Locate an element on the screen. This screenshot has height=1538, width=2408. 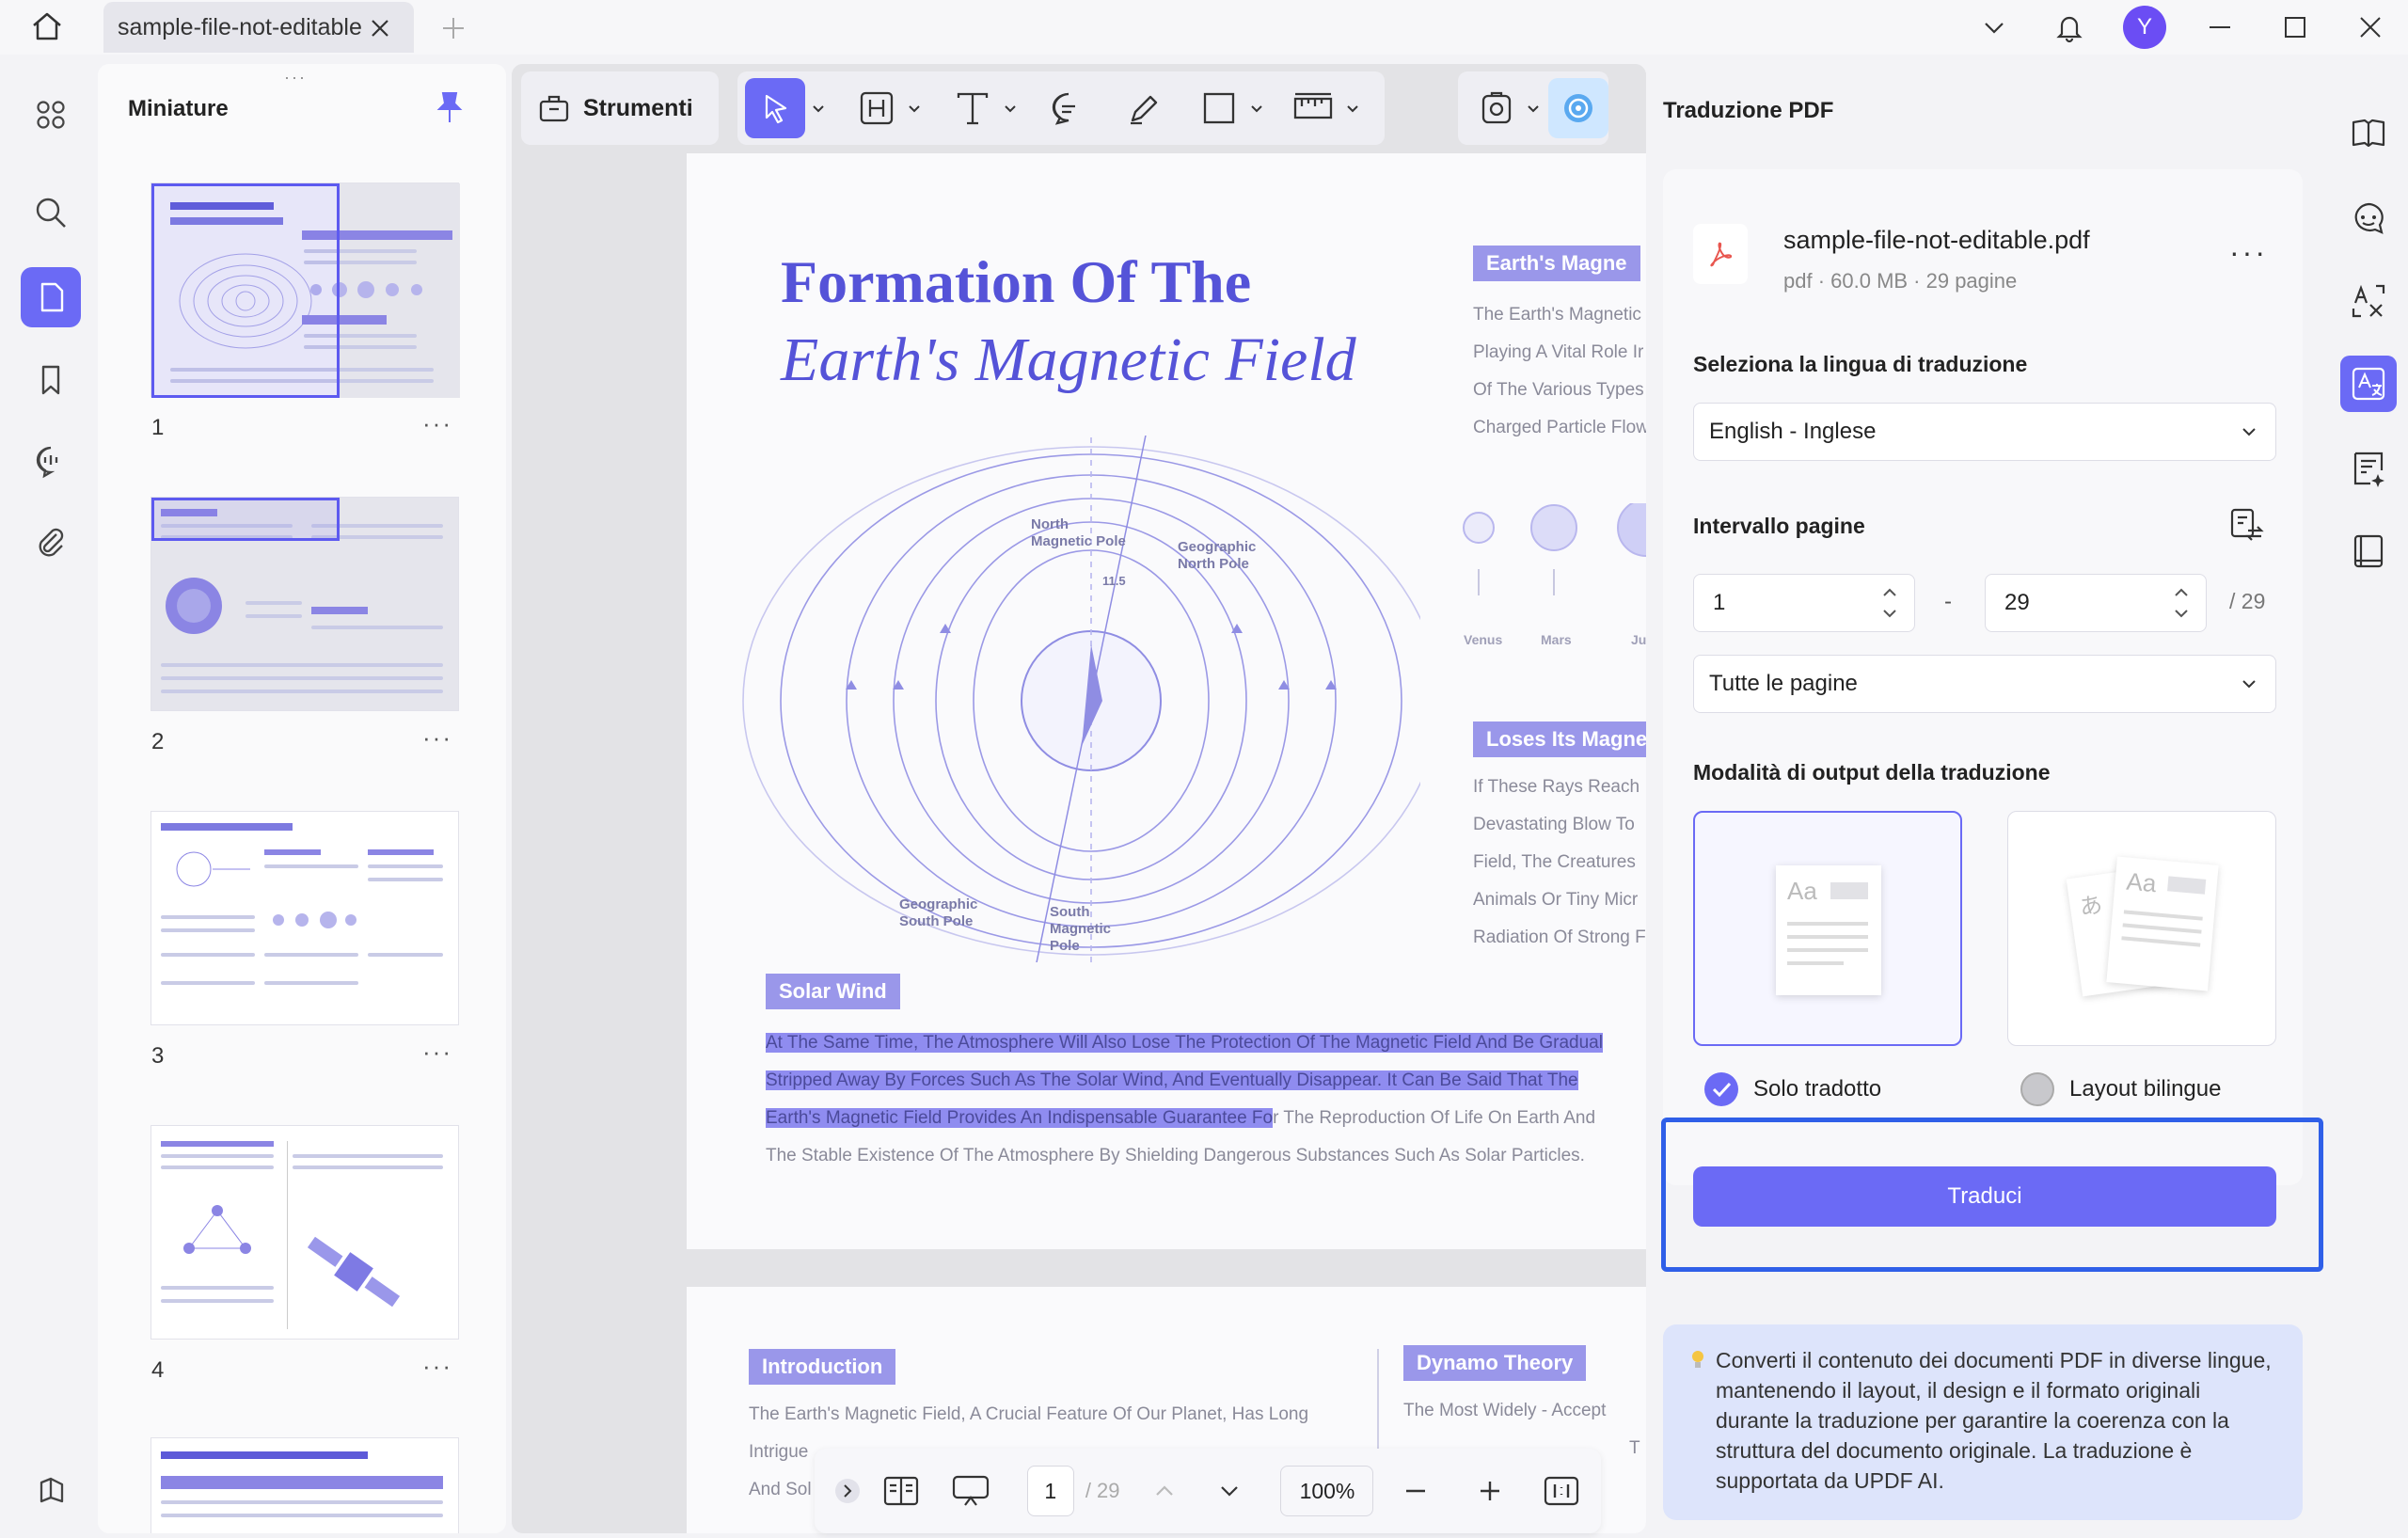
book-icon is located at coordinates (2368, 133).